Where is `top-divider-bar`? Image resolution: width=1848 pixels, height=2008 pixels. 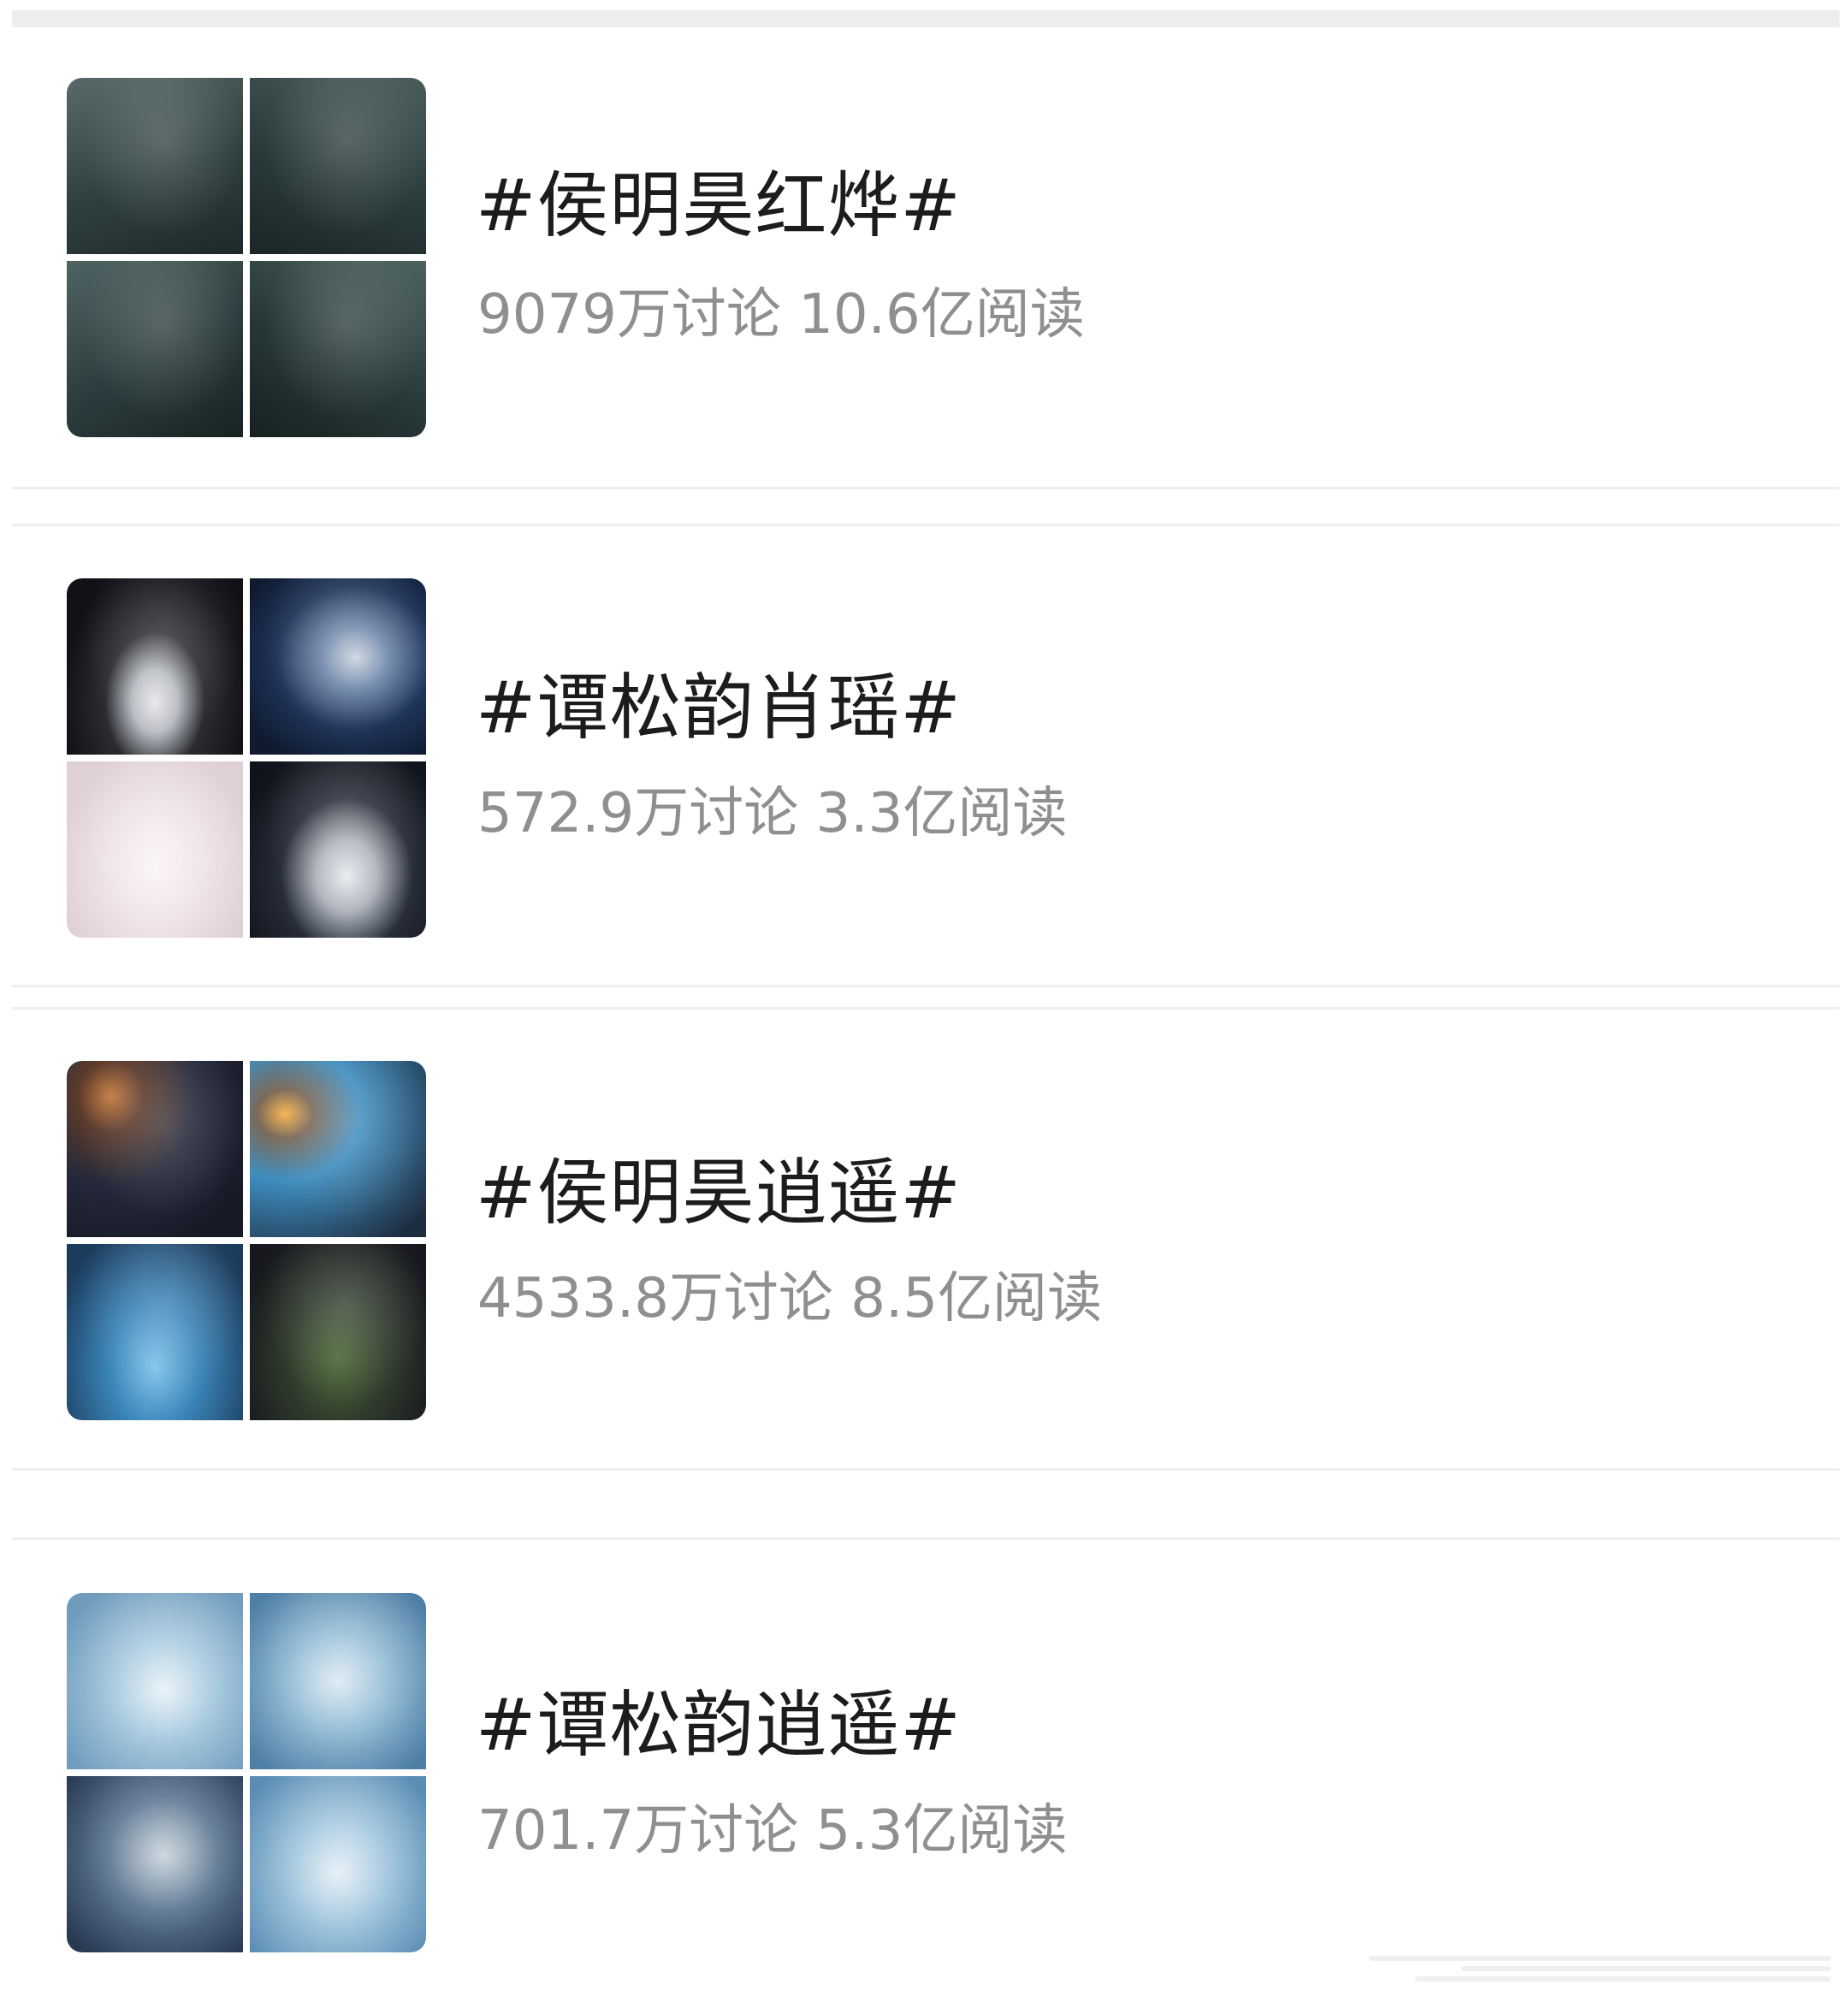
top-divider-bar is located at coordinates (925, 18).